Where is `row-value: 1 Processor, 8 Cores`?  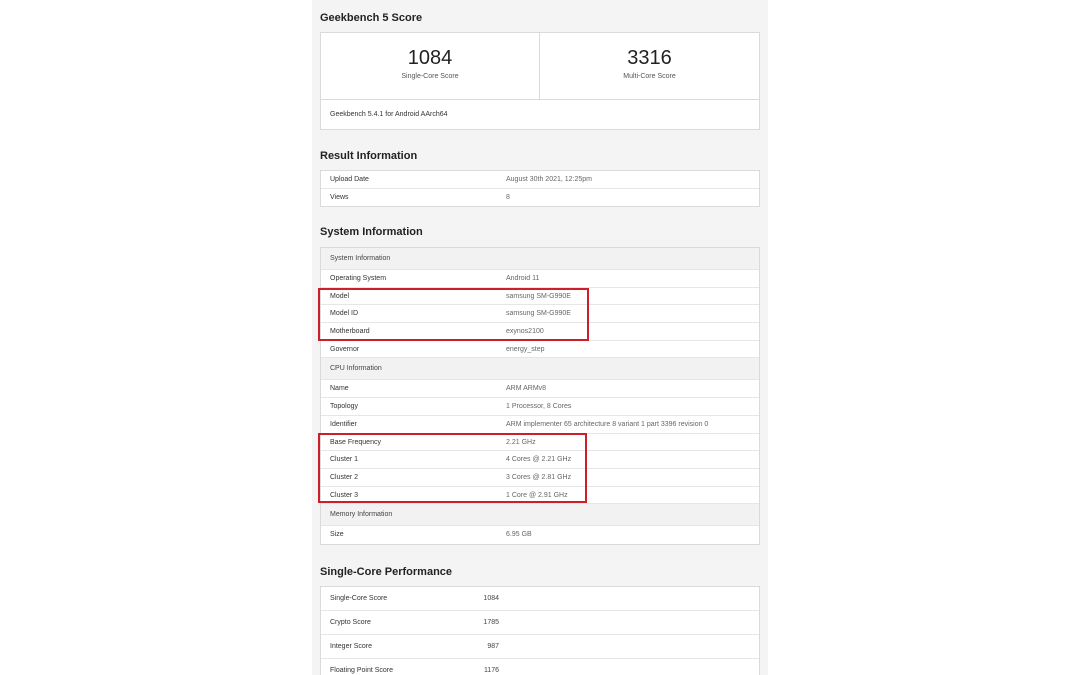
row-value: 1 Processor, 8 Cores is located at coordinates (539, 407).